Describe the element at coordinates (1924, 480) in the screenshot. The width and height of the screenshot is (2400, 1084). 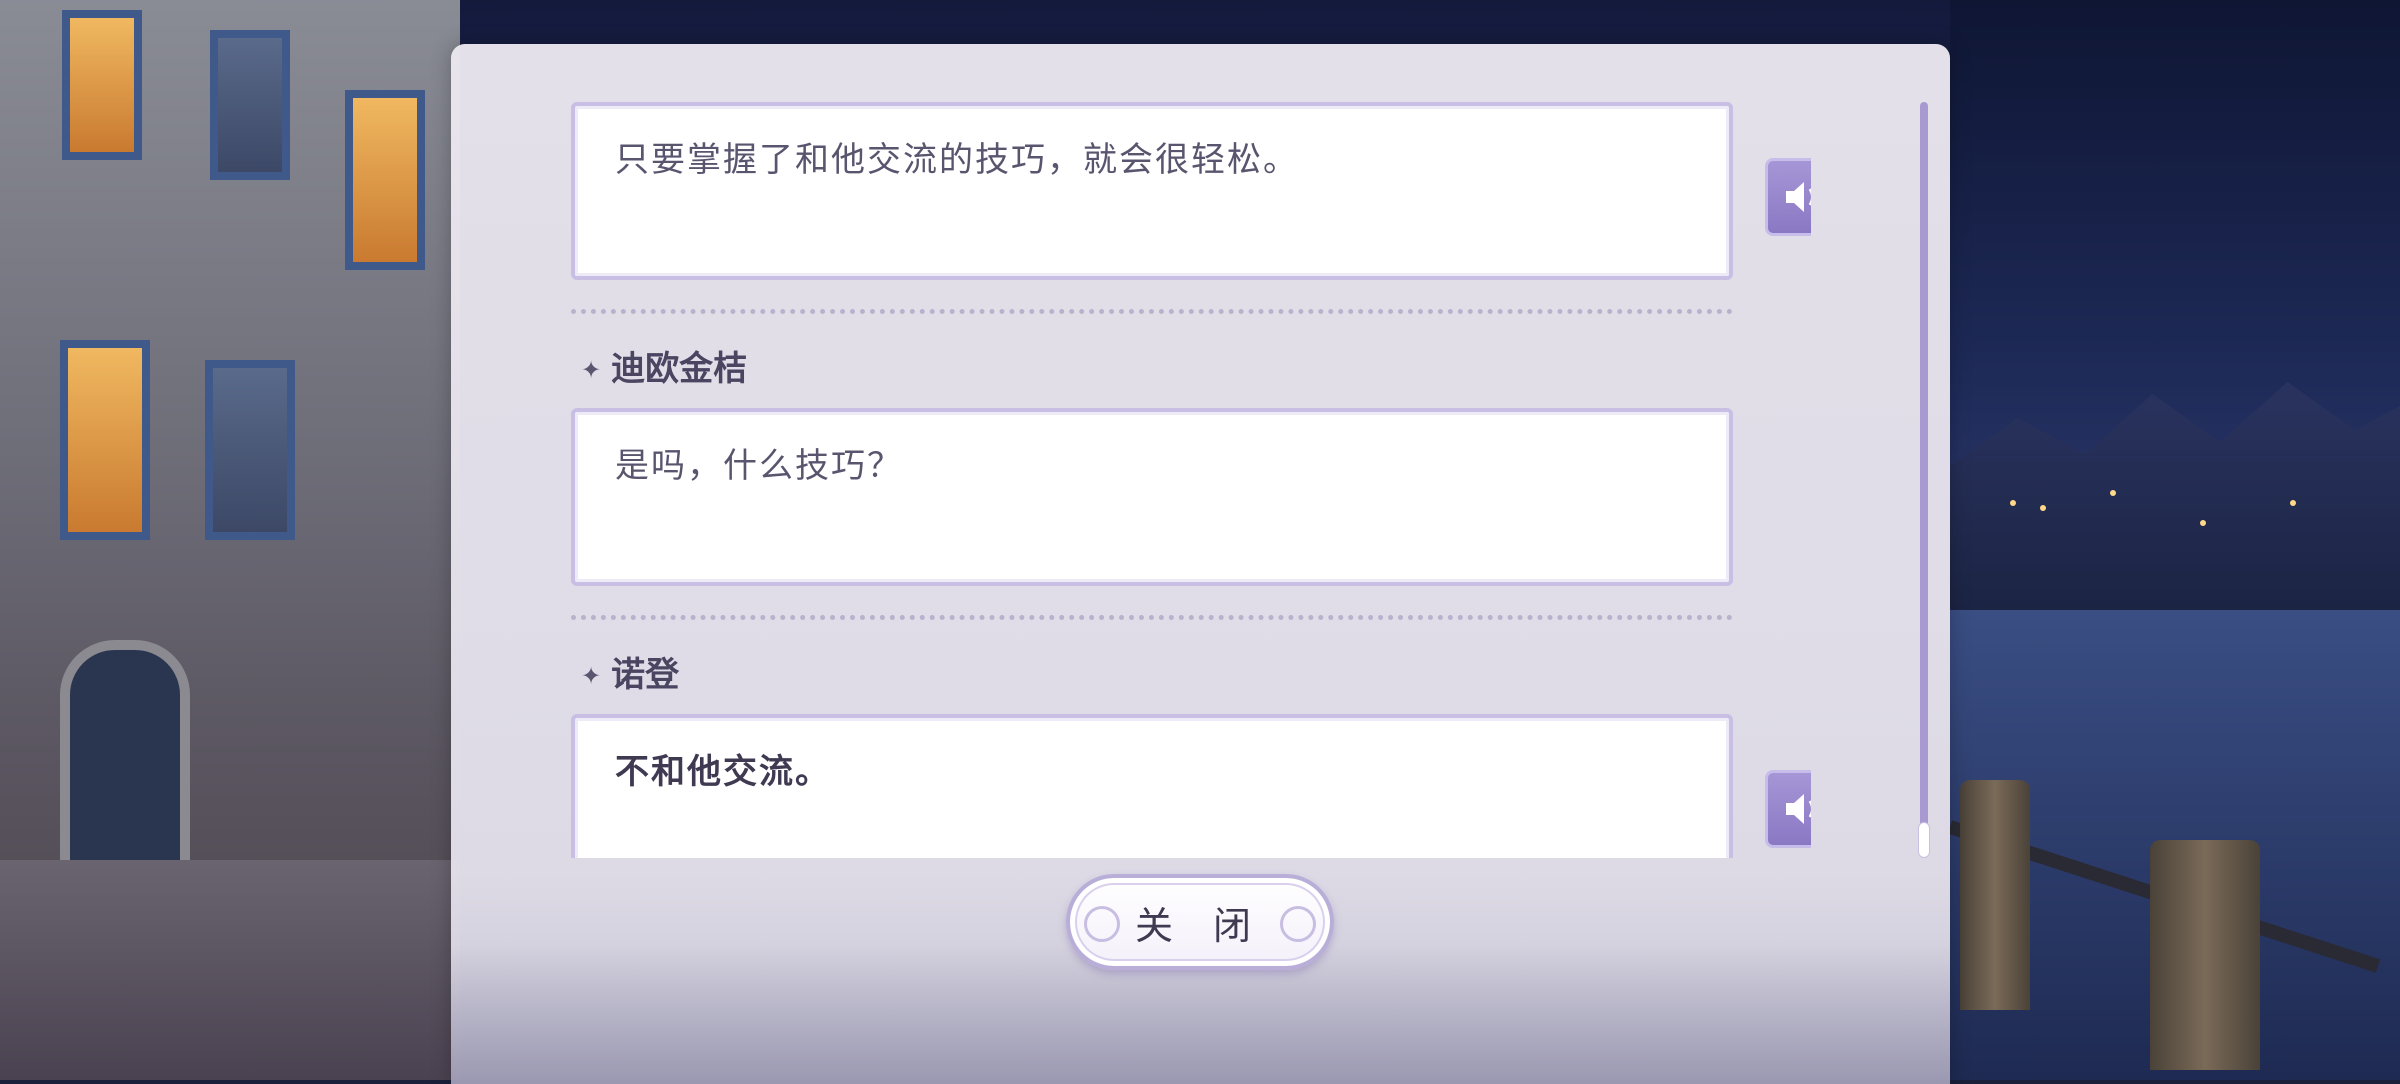
I see `log-scrollbar` at that location.